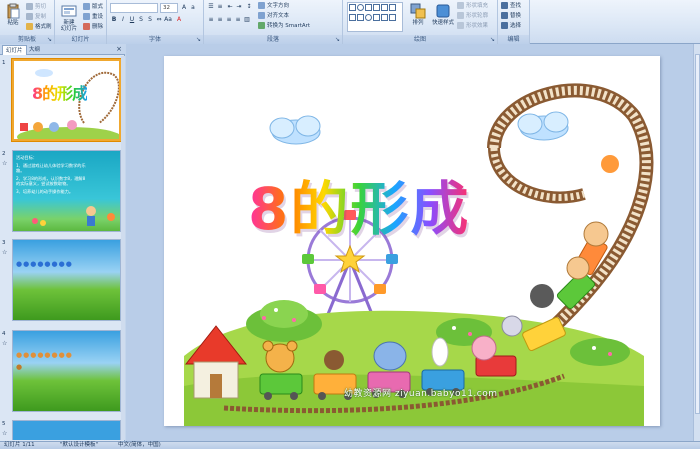 The width and height of the screenshot is (700, 449). What do you see at coordinates (27, 39) in the screenshot?
I see `clipboard-group-label: 剪贴板` at bounding box center [27, 39].